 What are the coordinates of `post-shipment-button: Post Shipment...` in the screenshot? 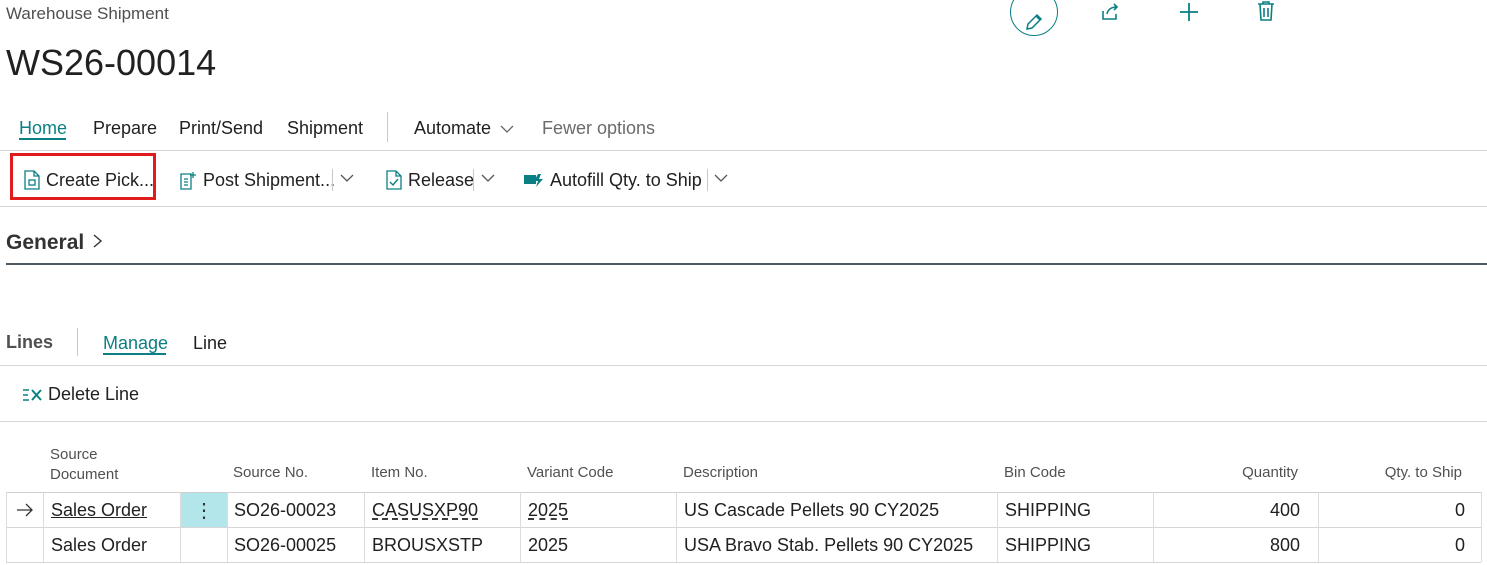 It's located at (257, 180).